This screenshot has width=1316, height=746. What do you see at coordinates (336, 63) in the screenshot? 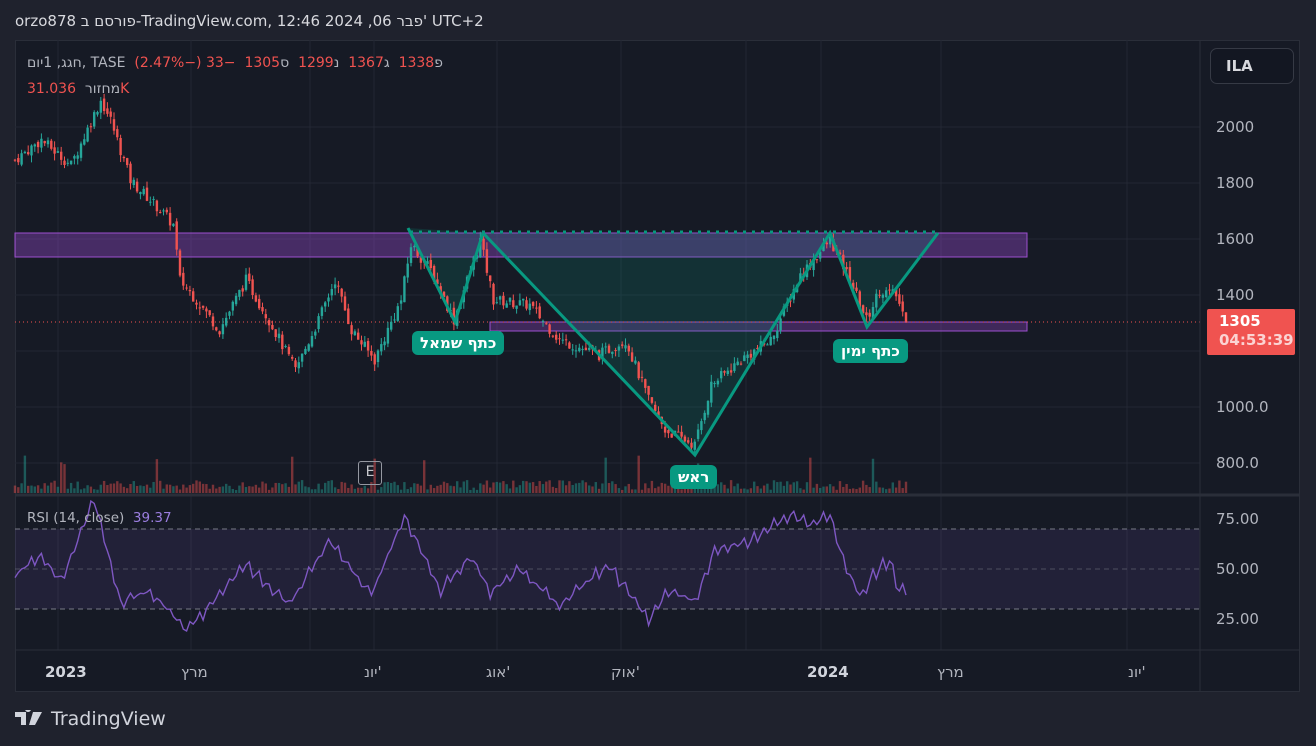
I see `low-prefix: נ` at bounding box center [336, 63].